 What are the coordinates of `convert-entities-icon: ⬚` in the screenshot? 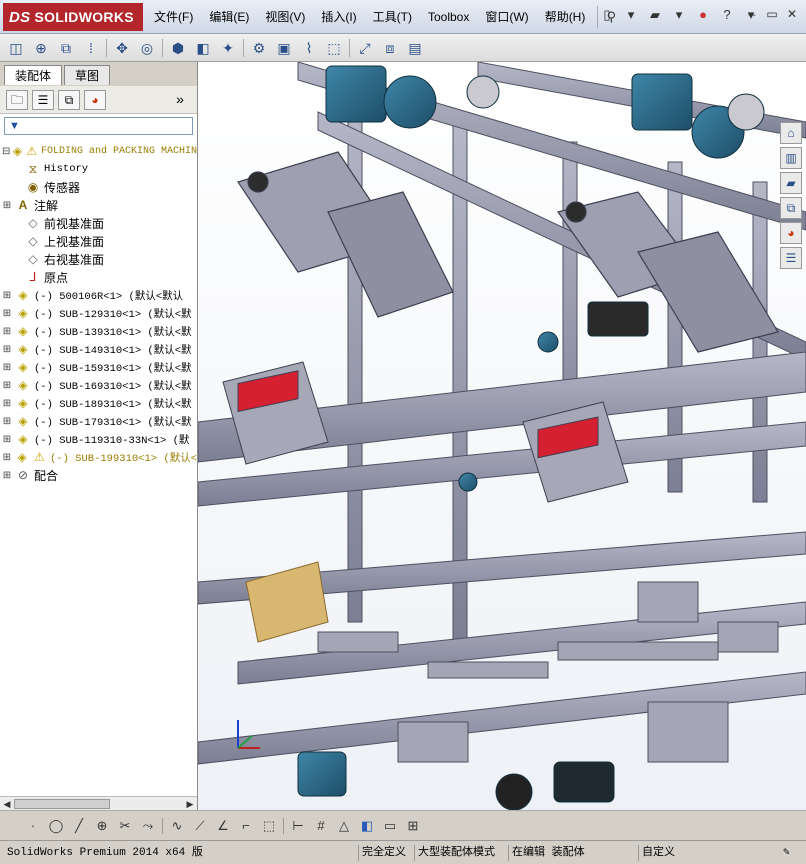 It's located at (269, 826).